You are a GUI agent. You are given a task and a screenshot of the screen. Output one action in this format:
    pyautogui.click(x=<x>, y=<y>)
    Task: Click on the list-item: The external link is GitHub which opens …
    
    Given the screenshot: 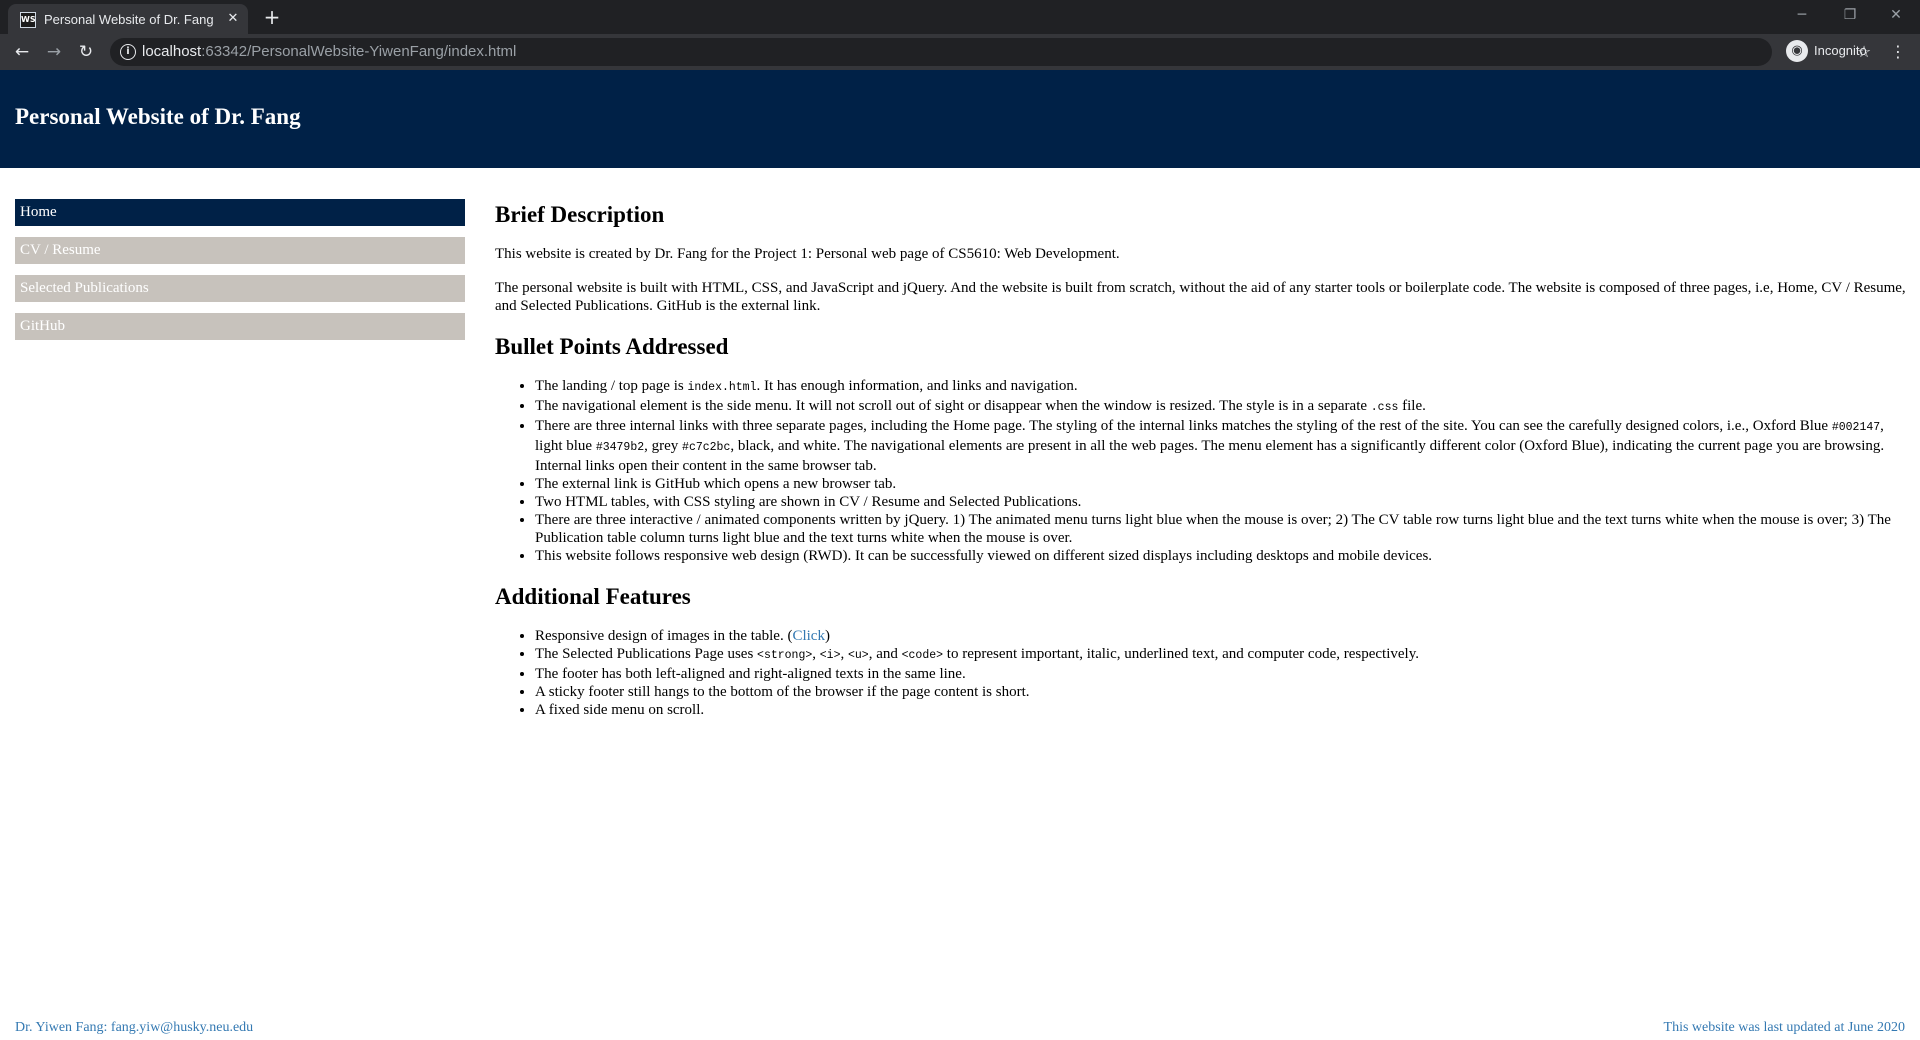 What is the action you would take?
    pyautogui.click(x=1221, y=484)
    